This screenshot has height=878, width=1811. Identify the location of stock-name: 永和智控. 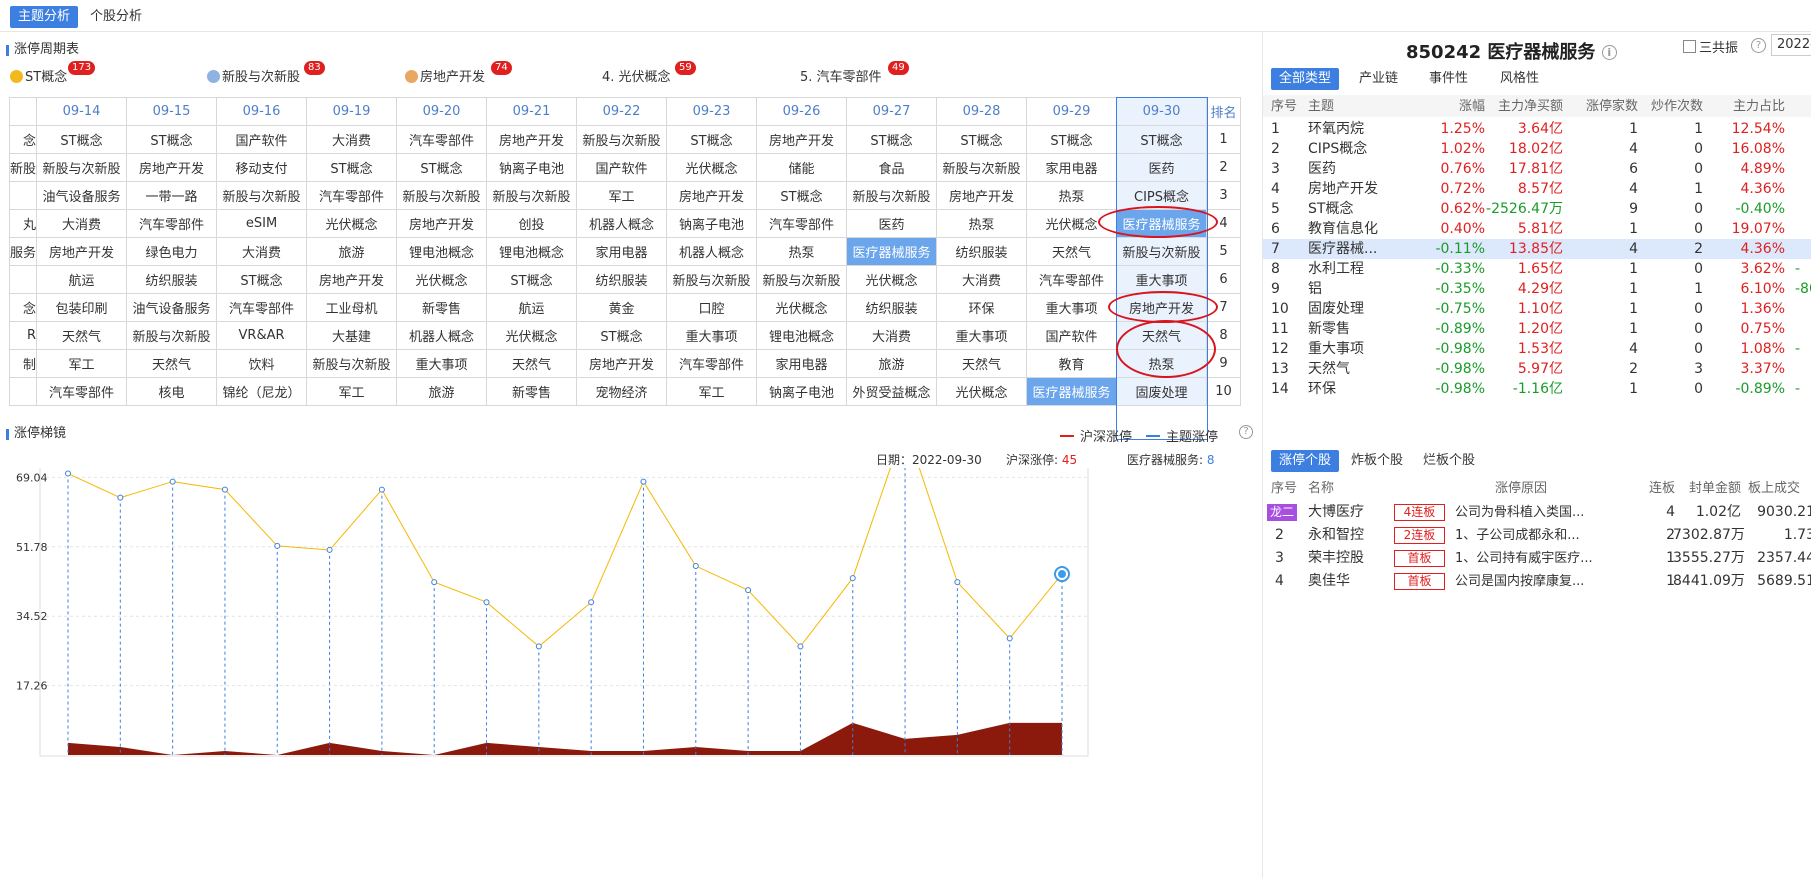
(1336, 535).